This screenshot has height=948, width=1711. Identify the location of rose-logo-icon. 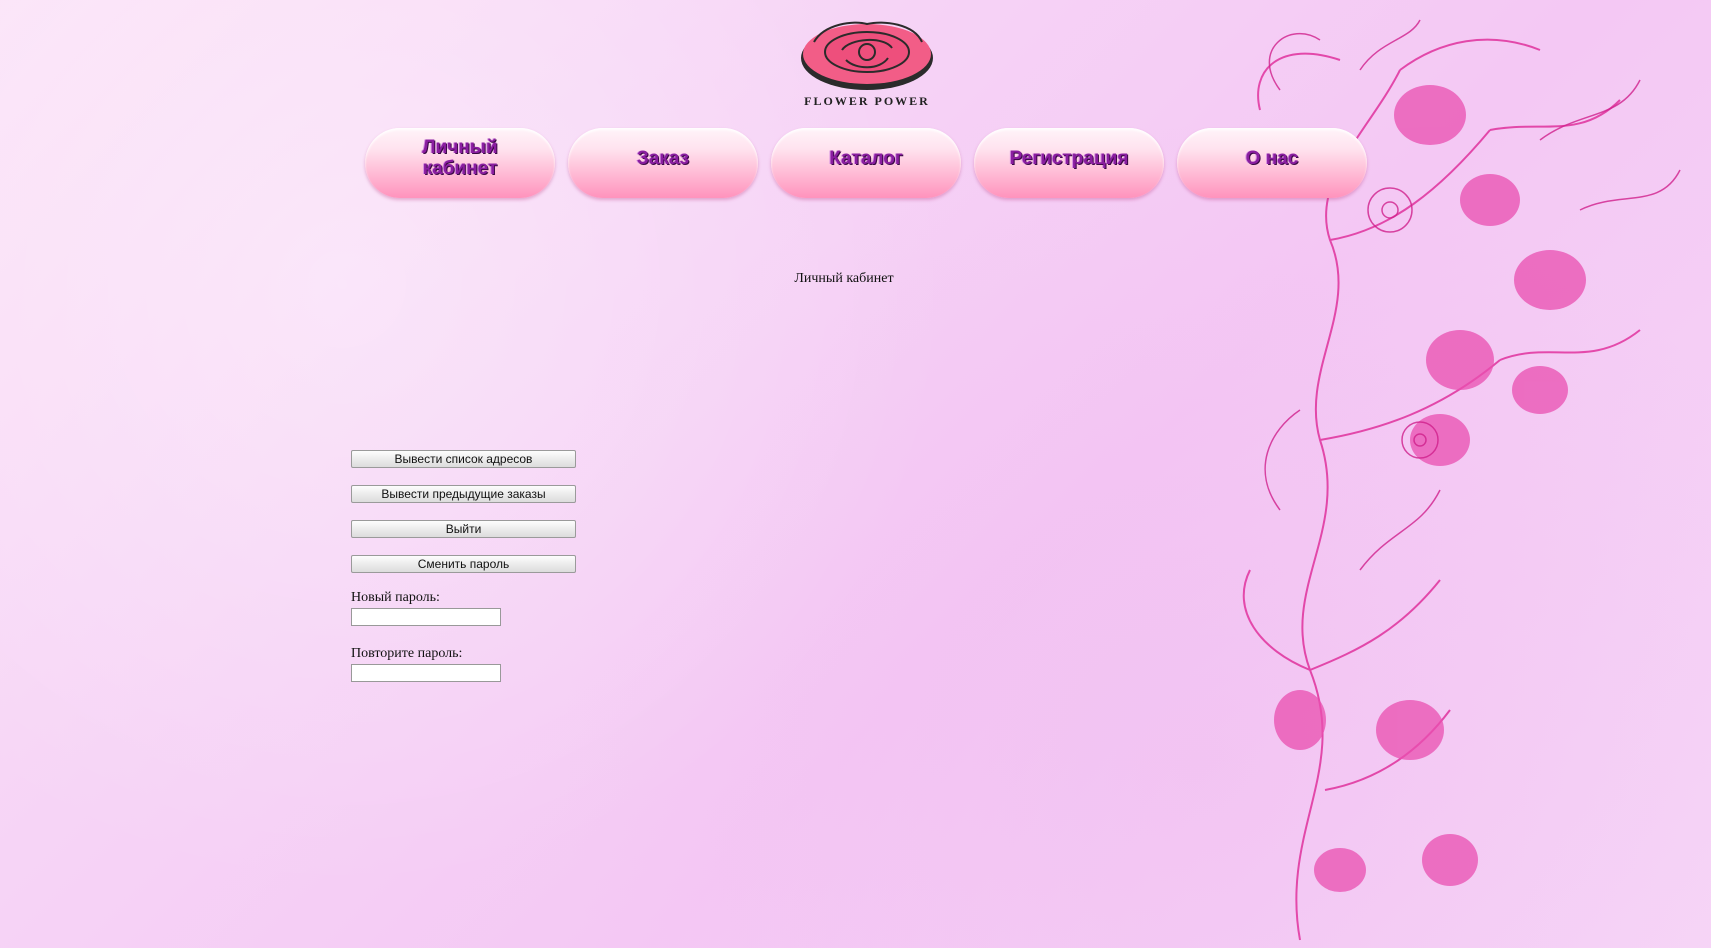
(867, 55).